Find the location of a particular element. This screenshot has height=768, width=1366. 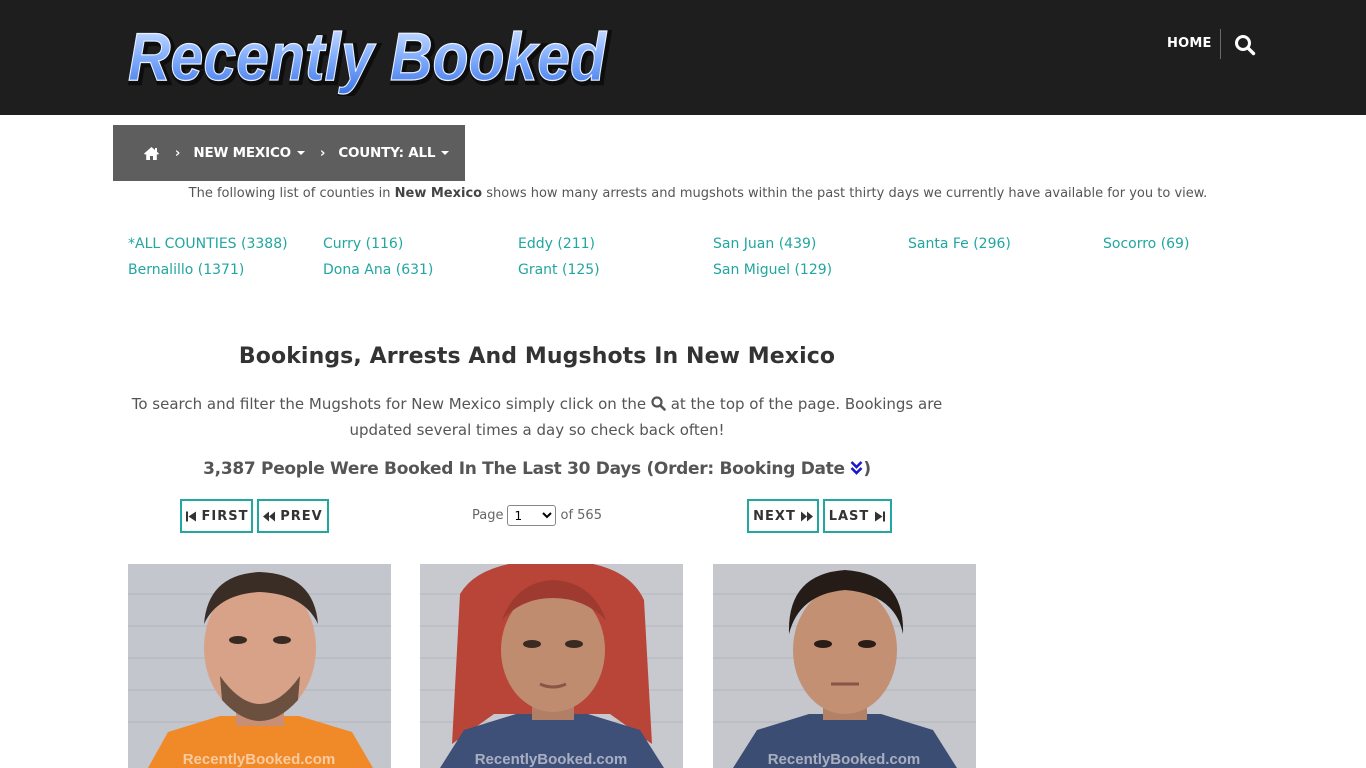

breadcrumb-county-label: COUNTY: ALL is located at coordinates (387, 153).